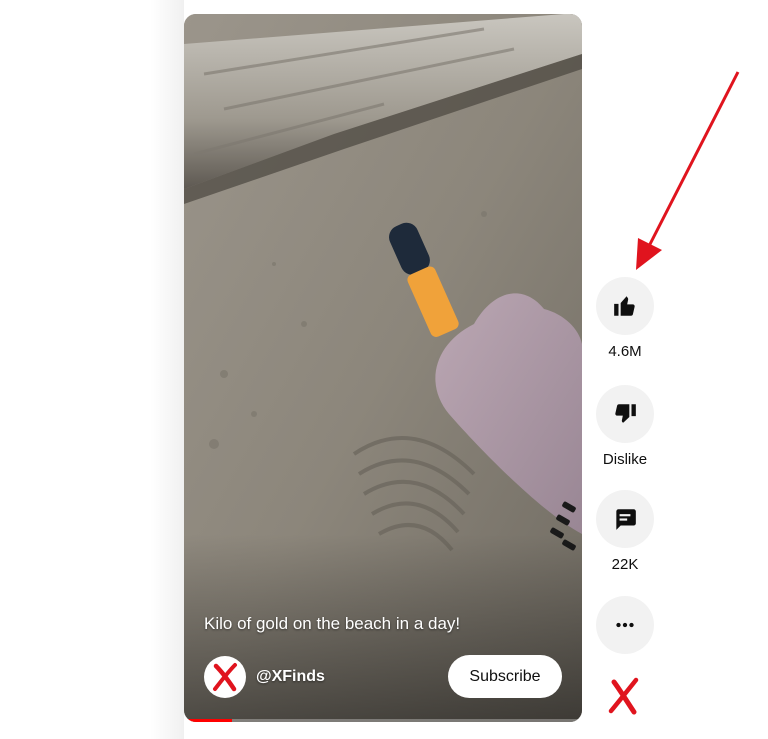  I want to click on thumbs-down-icon, so click(625, 413).